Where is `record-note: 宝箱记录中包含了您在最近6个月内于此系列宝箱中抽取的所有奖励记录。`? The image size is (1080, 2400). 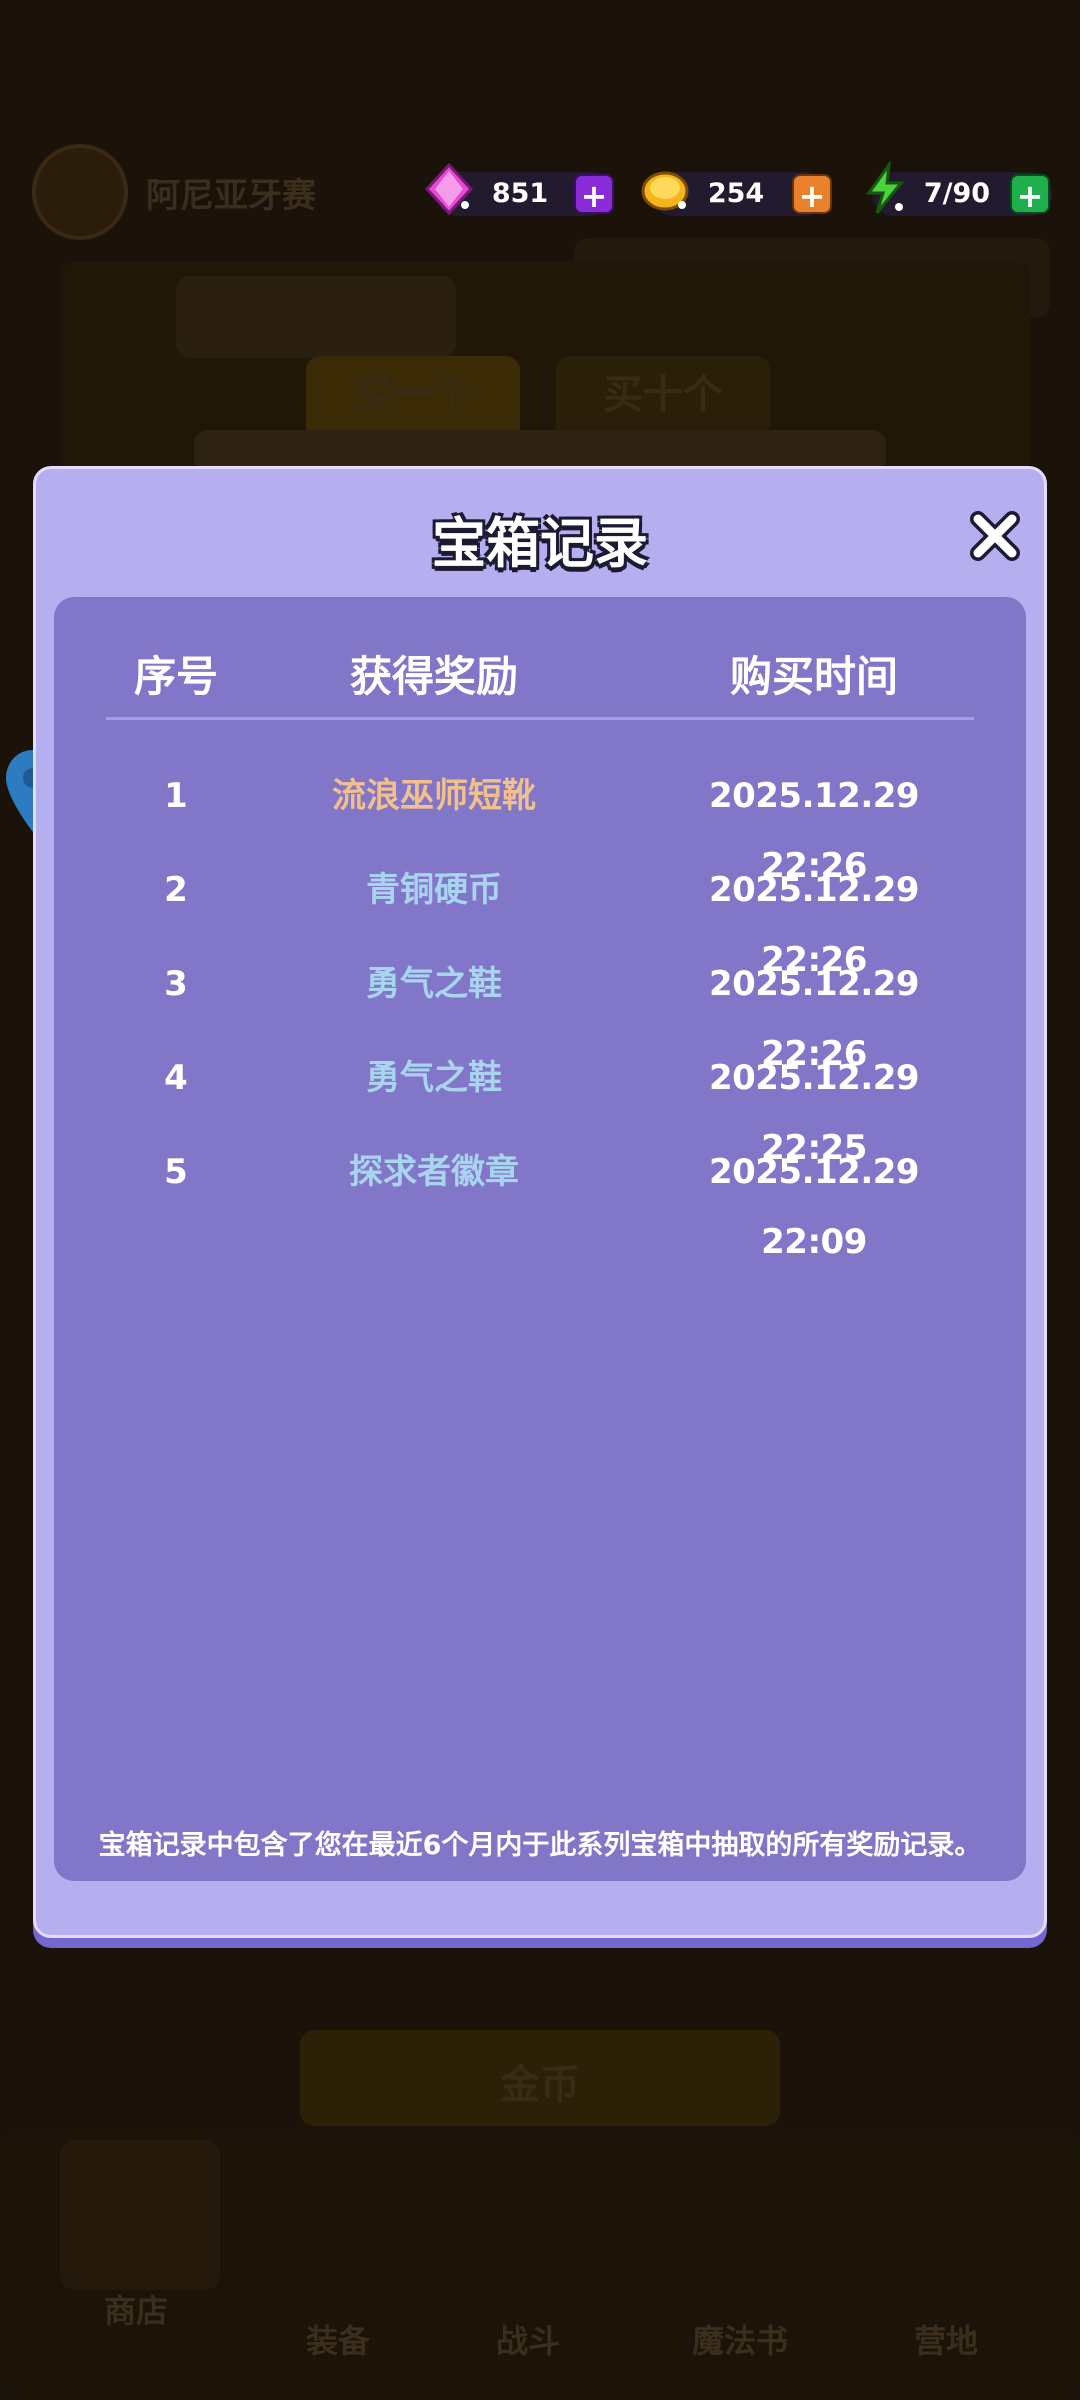
record-note: 宝箱记录中包含了您在最近6个月内于此系列宝箱中抽取的所有奖励记录。 is located at coordinates (540, 1845).